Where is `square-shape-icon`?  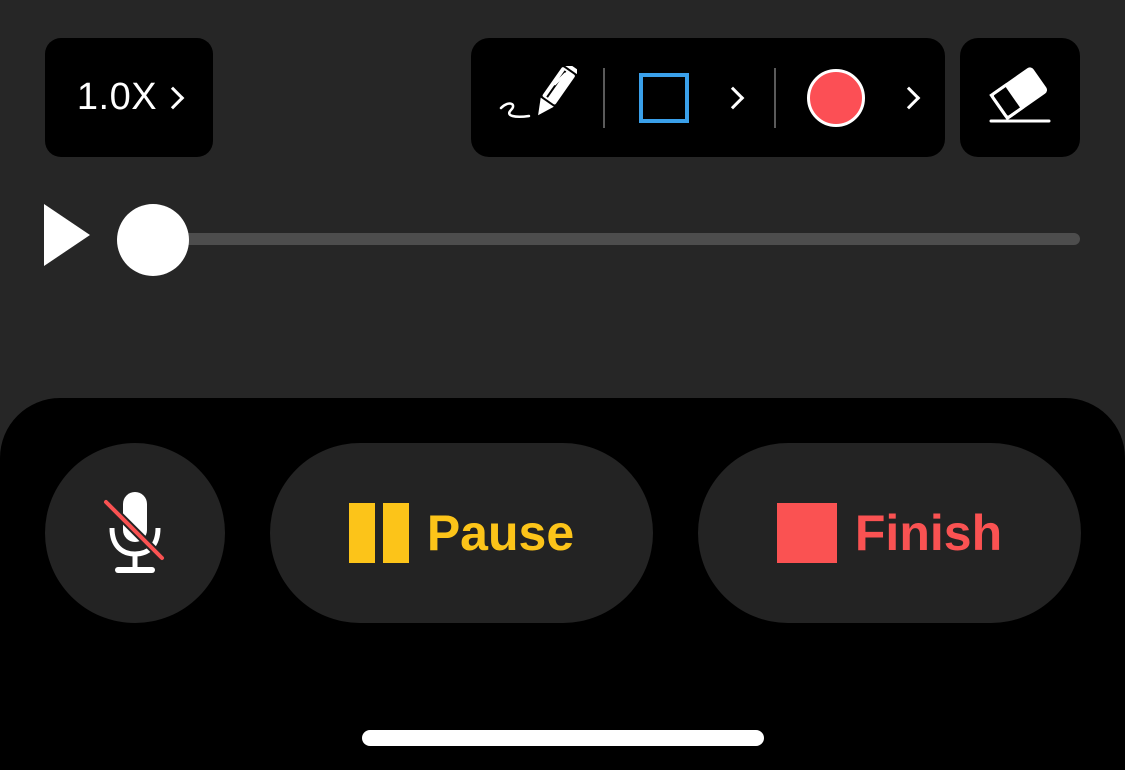 square-shape-icon is located at coordinates (664, 98).